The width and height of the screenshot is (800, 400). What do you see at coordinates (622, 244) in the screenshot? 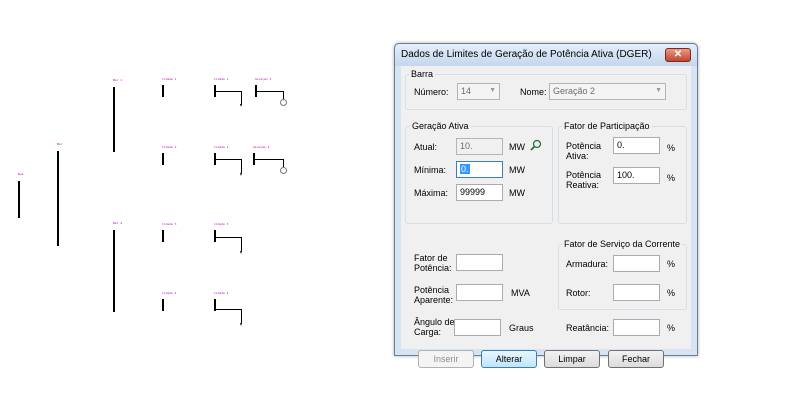
I see `fator-servico-legend: Fator de Serviço da Corrente` at bounding box center [622, 244].